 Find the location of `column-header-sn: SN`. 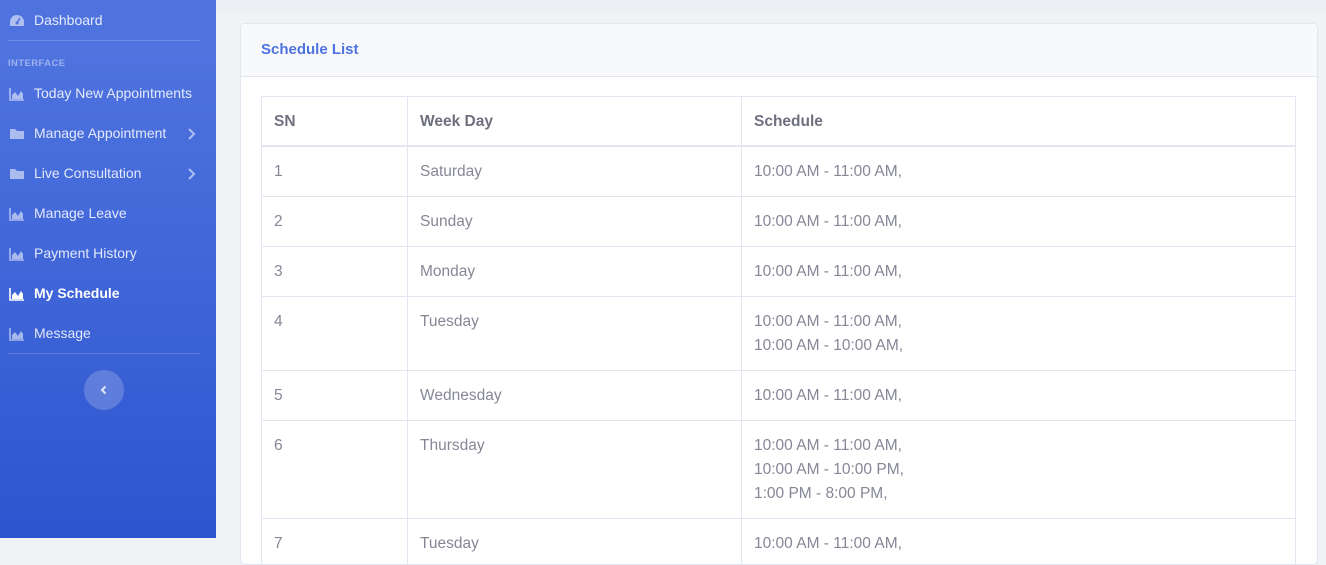

column-header-sn: SN is located at coordinates (335, 122).